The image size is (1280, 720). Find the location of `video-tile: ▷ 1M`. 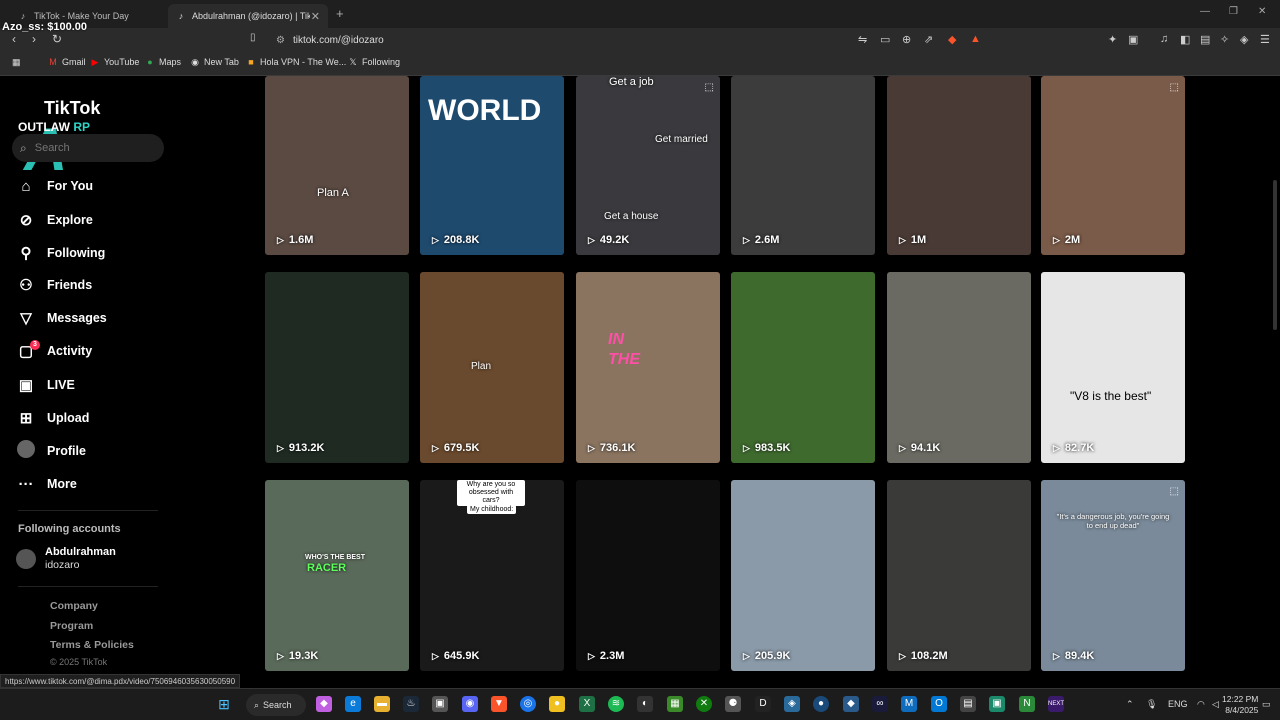

video-tile: ▷ 1M is located at coordinates (959, 165).